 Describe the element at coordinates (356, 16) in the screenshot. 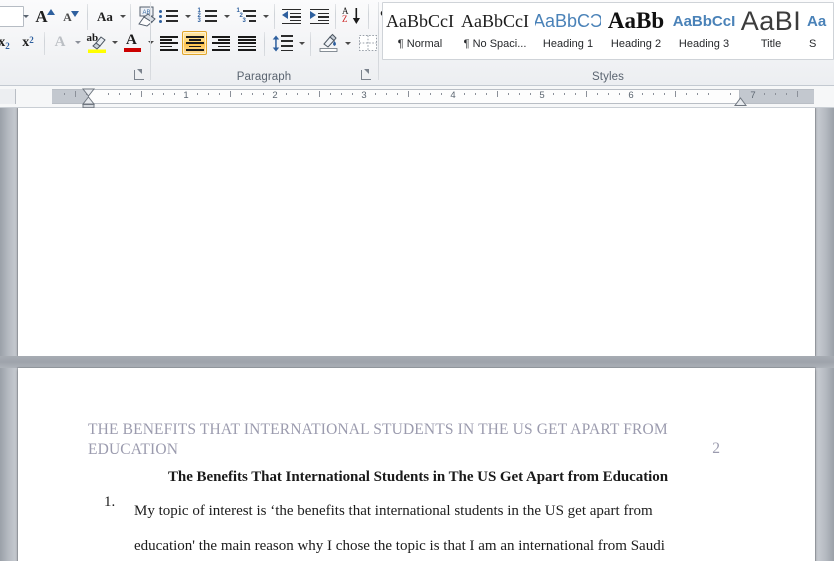

I see `sort-arrow-icon` at that location.